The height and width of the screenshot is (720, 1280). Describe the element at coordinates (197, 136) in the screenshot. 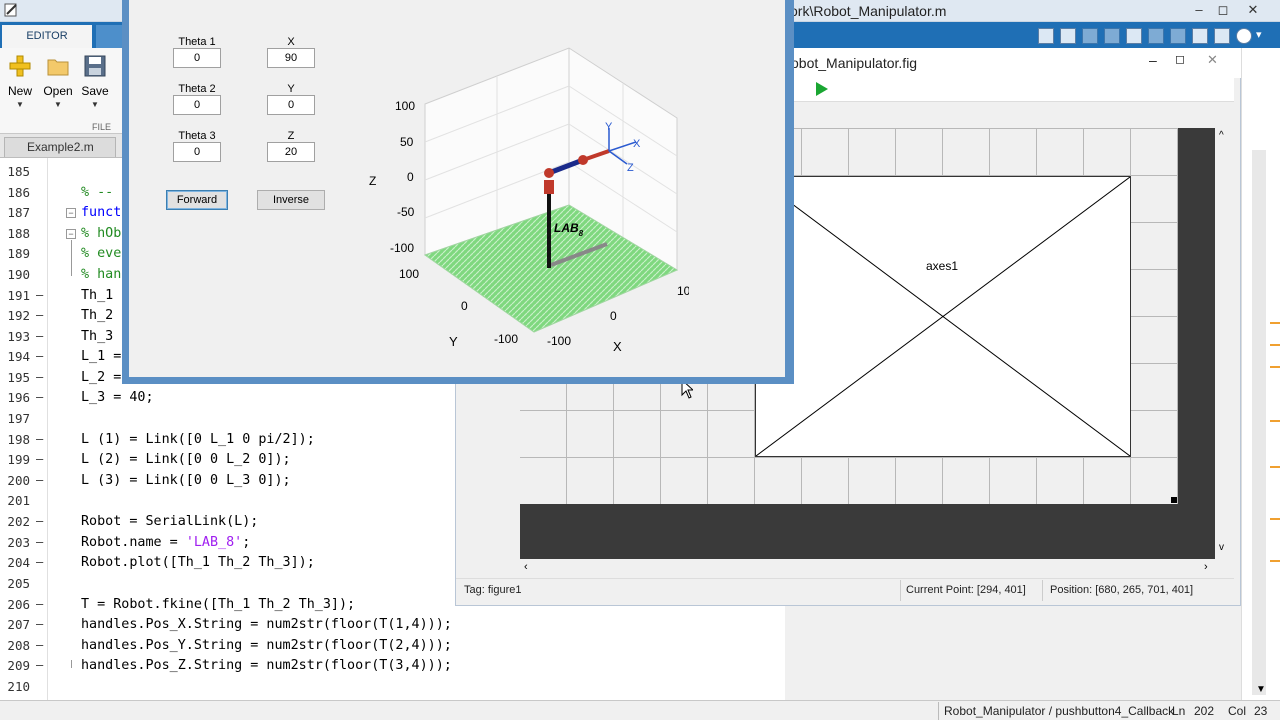

I see `theta3-label: Theta 3` at that location.